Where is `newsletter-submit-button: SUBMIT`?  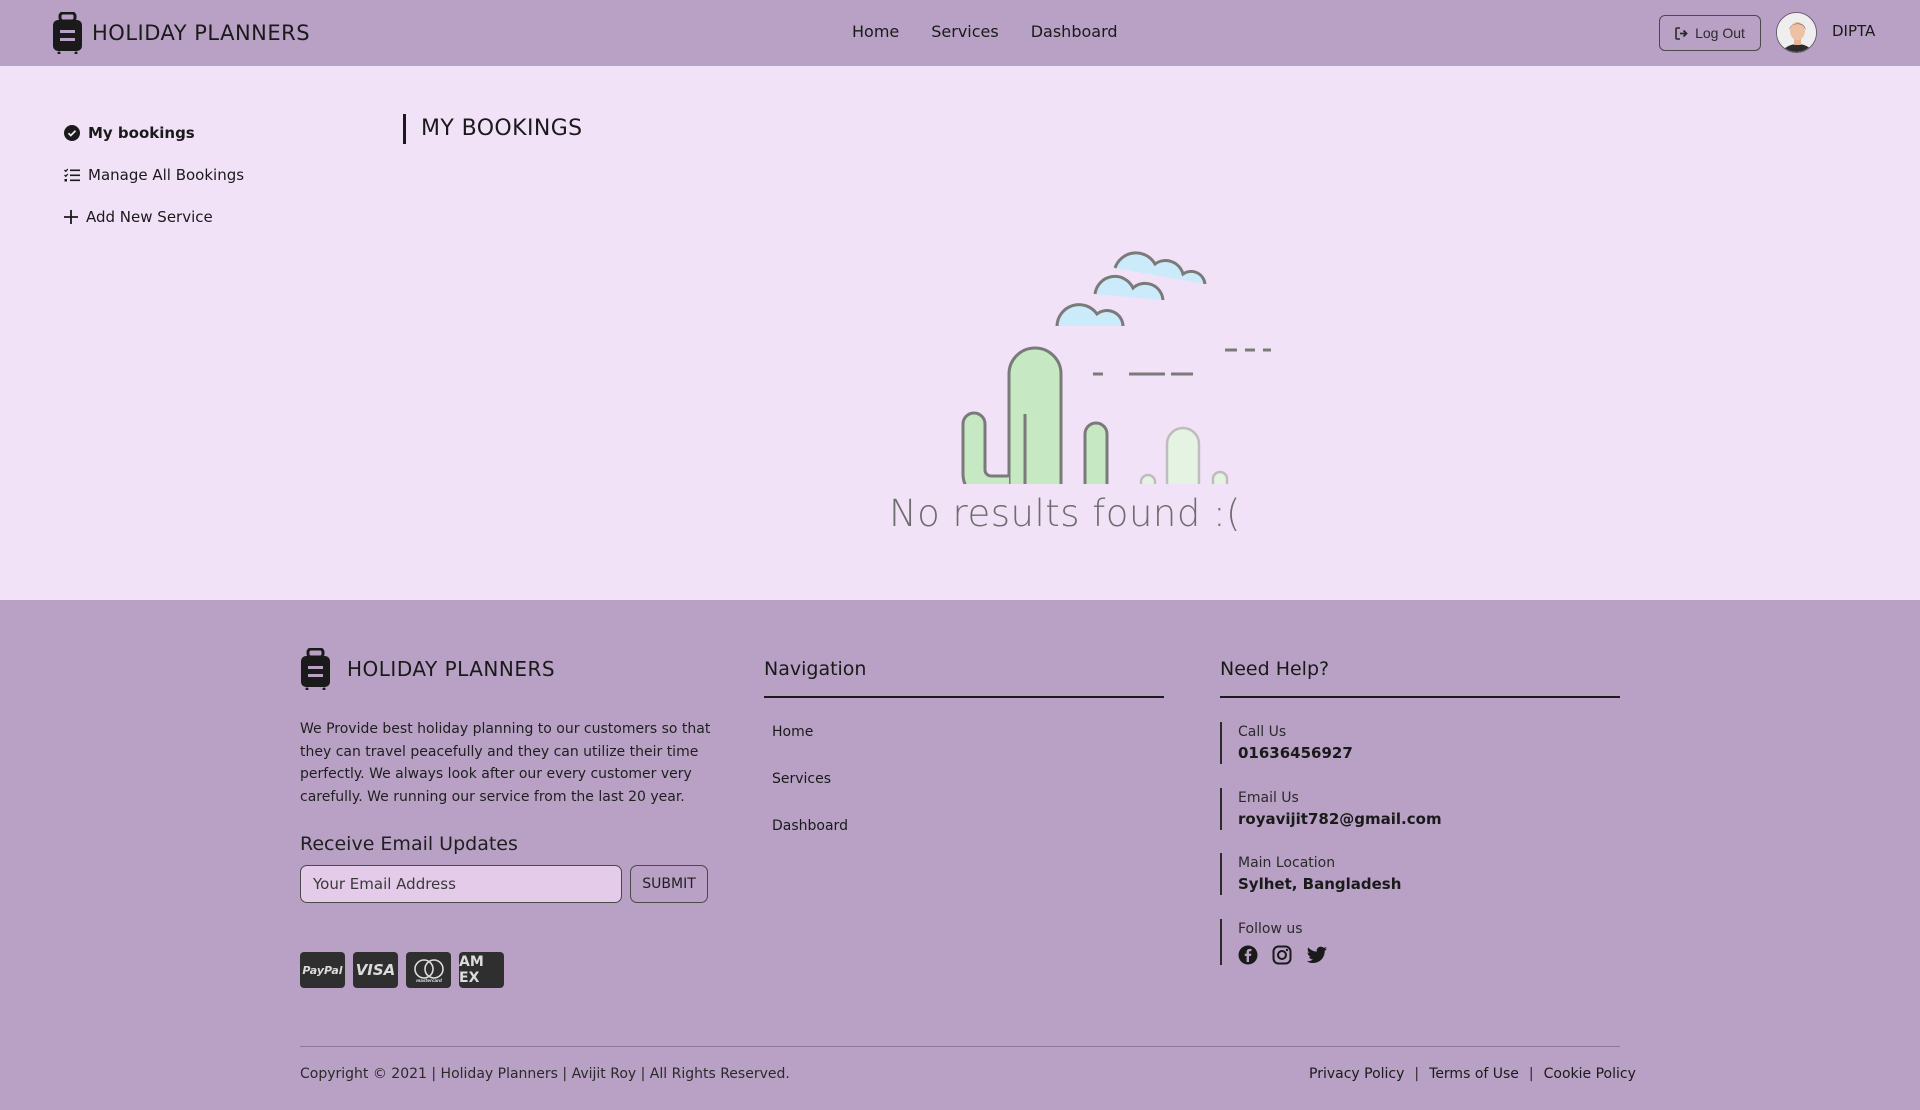 newsletter-submit-button: SUBMIT is located at coordinates (669, 884).